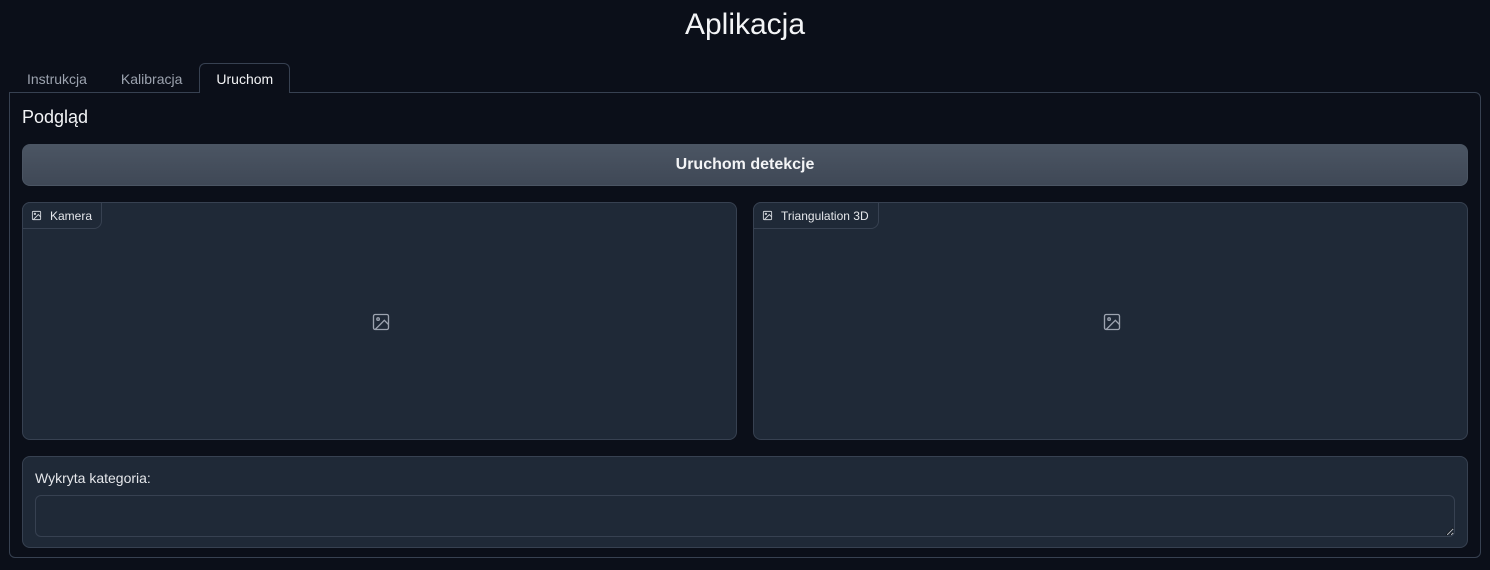 Image resolution: width=1490 pixels, height=570 pixels. What do you see at coordinates (55, 117) in the screenshot?
I see `section-title: Podgląd` at bounding box center [55, 117].